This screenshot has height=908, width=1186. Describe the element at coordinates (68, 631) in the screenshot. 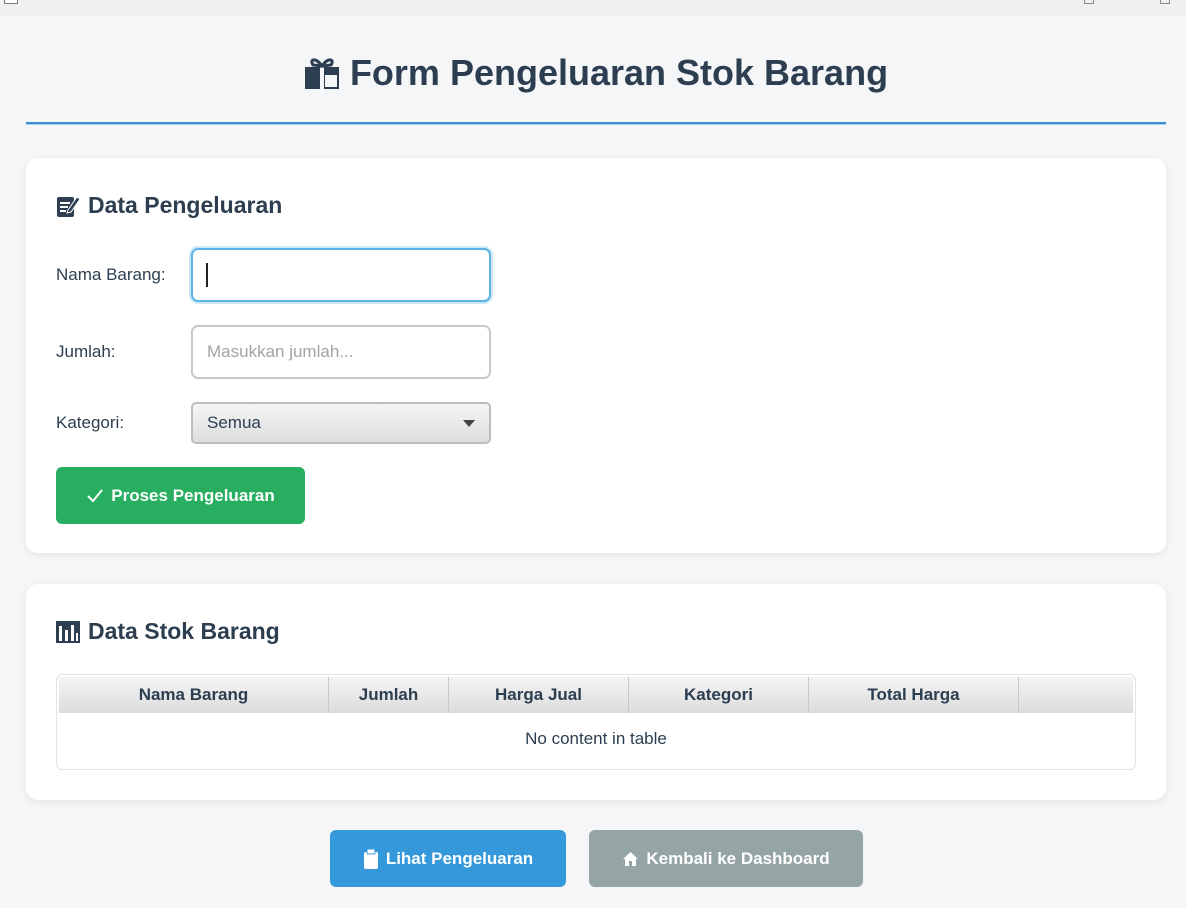

I see `bar-chart-icon` at that location.